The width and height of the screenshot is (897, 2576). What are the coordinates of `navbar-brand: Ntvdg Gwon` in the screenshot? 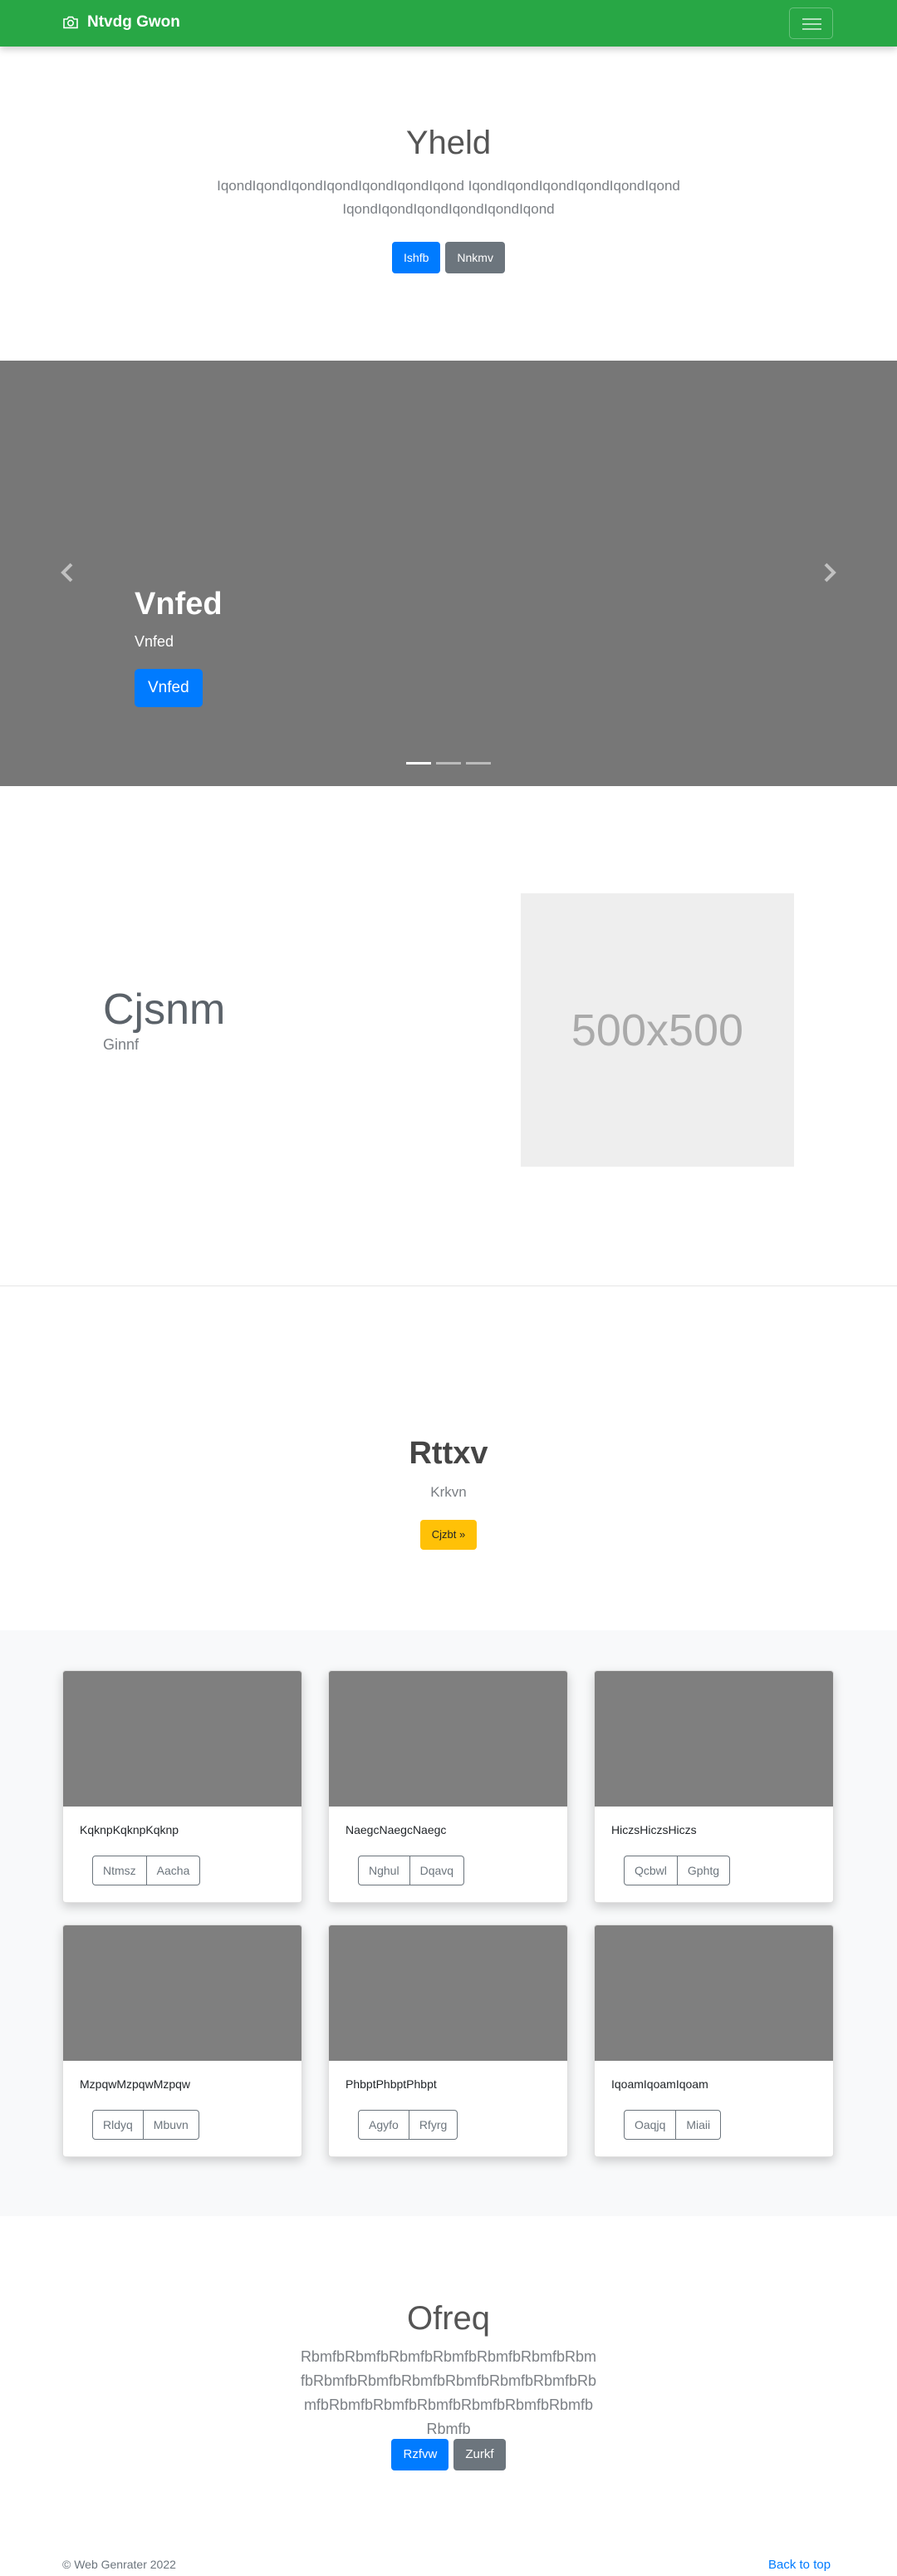 It's located at (121, 22).